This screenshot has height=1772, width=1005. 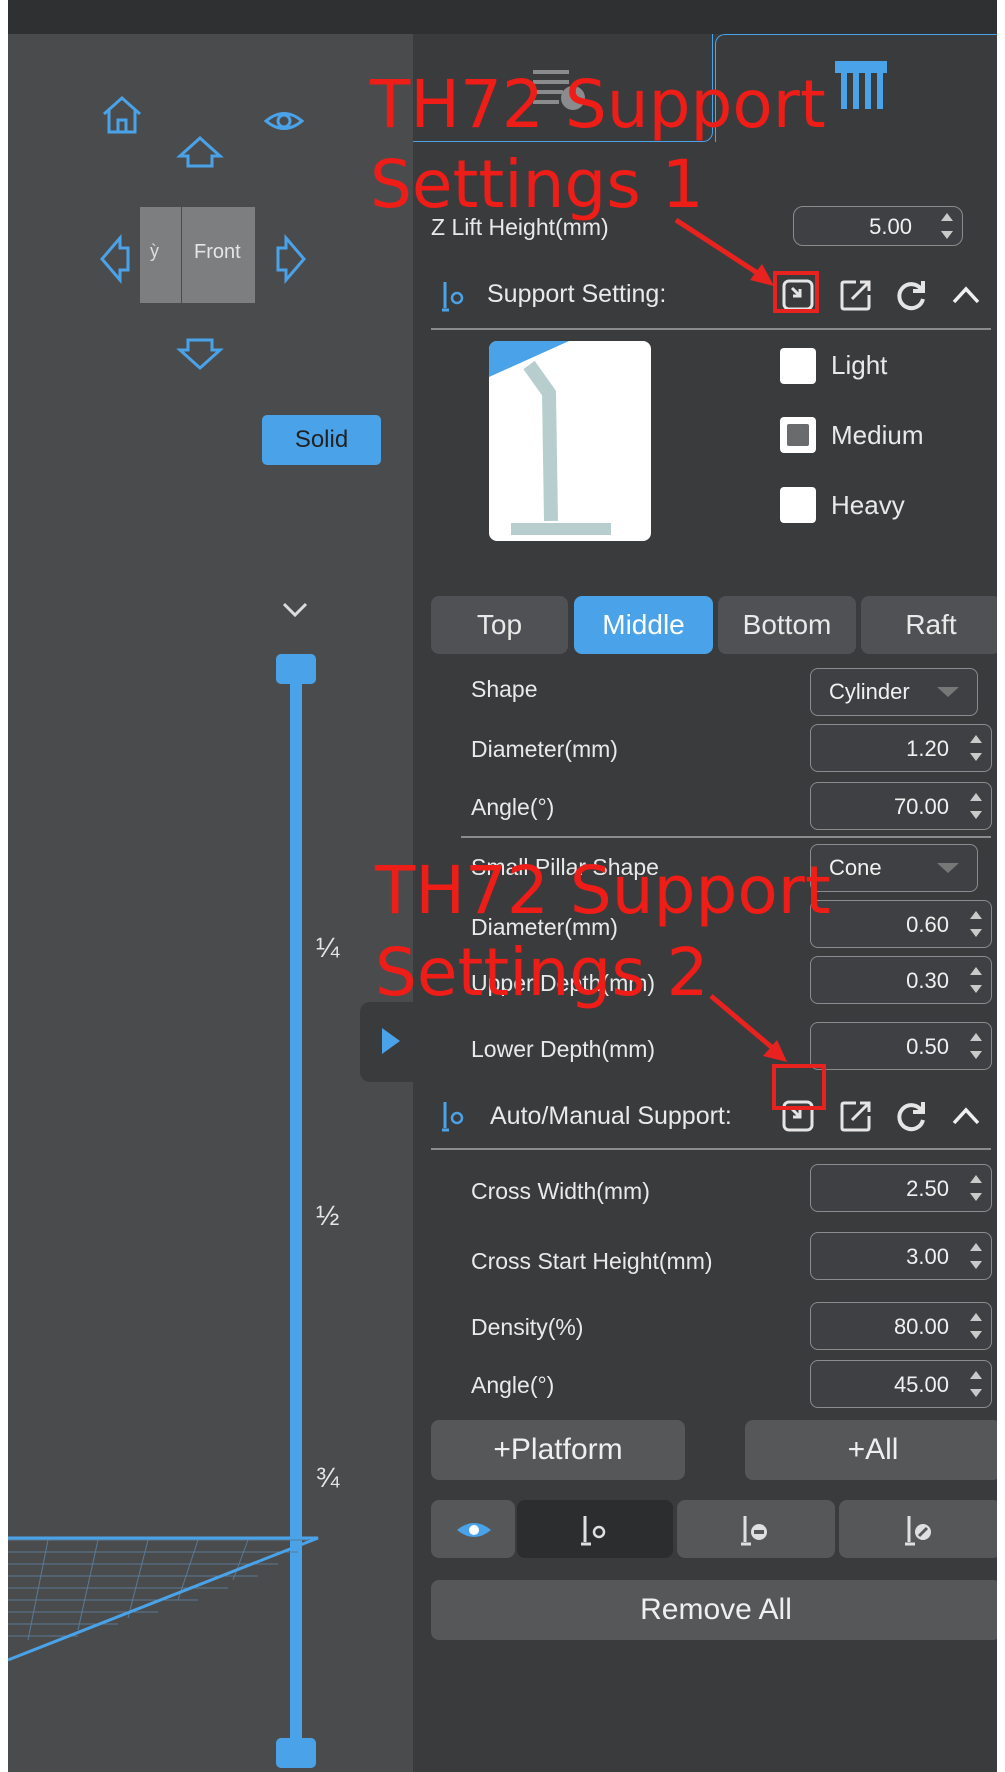 I want to click on arrow-left-icon, so click(x=115, y=259).